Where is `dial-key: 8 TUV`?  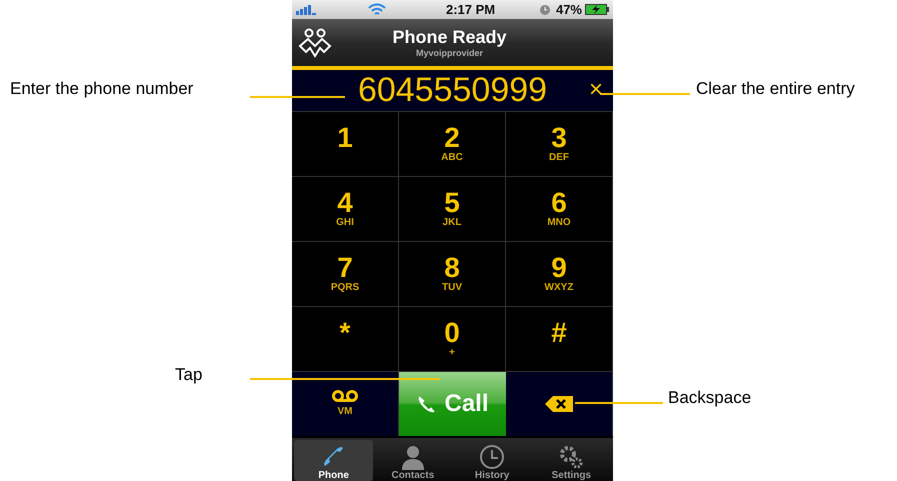 dial-key: 8 TUV is located at coordinates (452, 274).